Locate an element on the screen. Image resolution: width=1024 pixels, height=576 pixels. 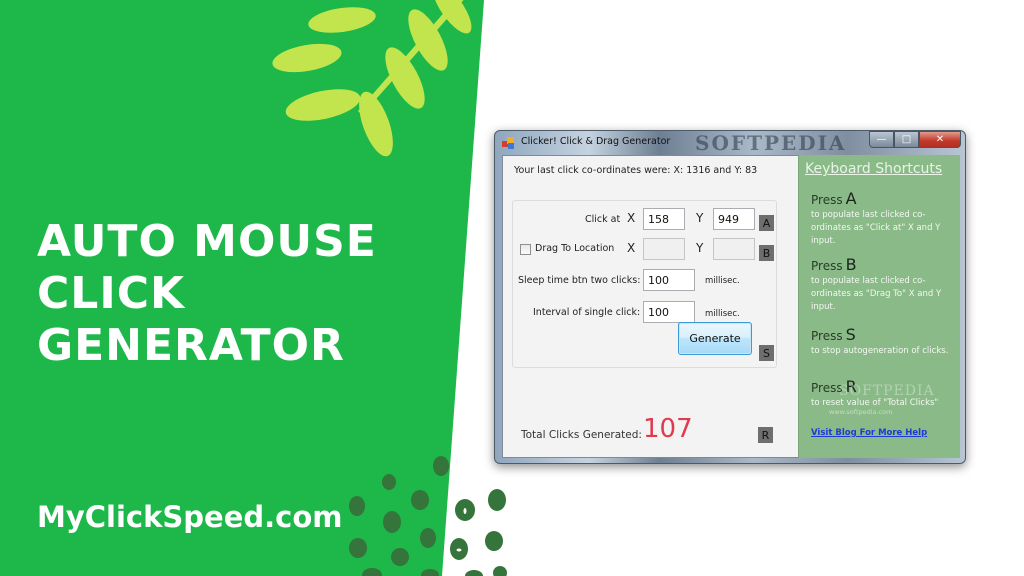
drag-y-label: Y is located at coordinates (700, 248).